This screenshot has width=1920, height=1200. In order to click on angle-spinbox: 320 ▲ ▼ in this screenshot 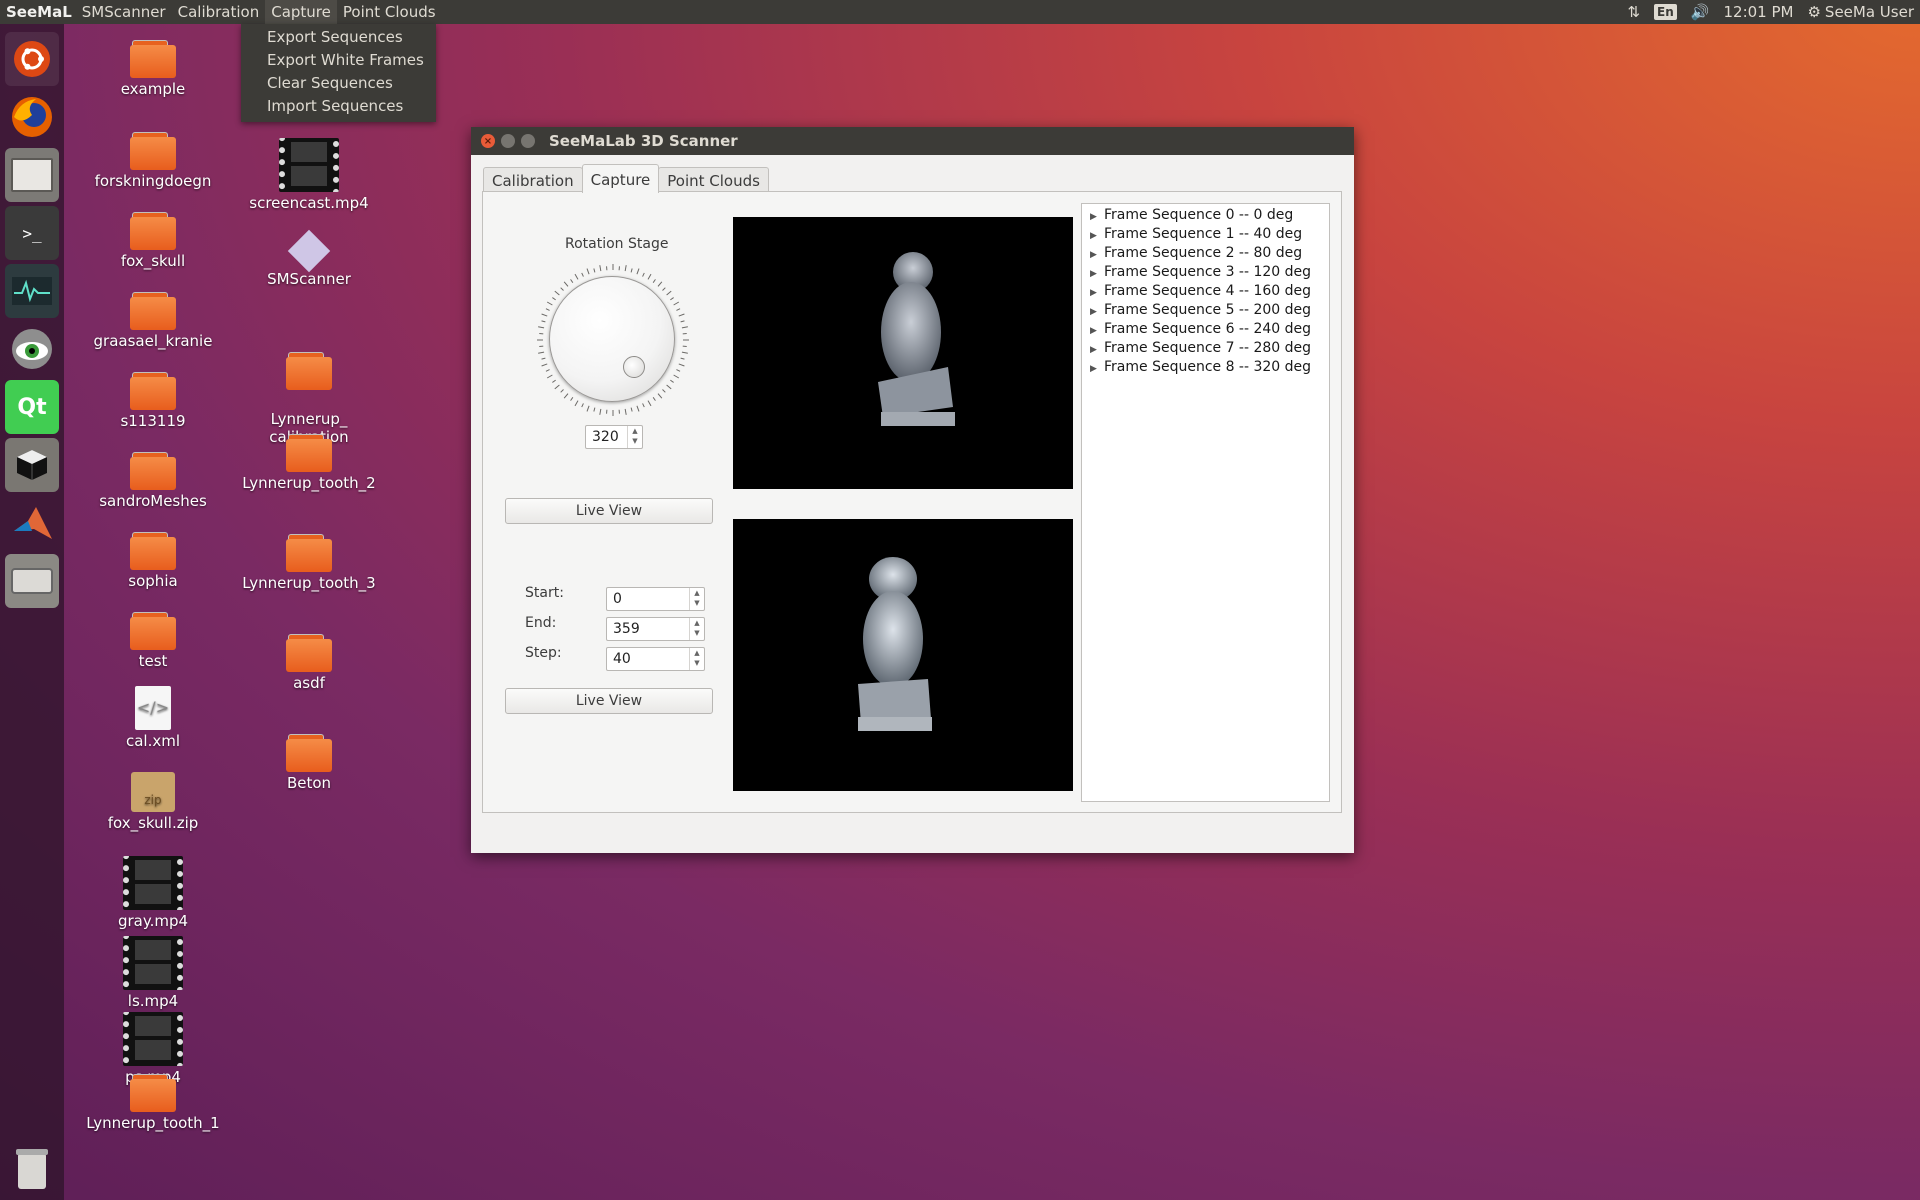, I will do `click(614, 437)`.